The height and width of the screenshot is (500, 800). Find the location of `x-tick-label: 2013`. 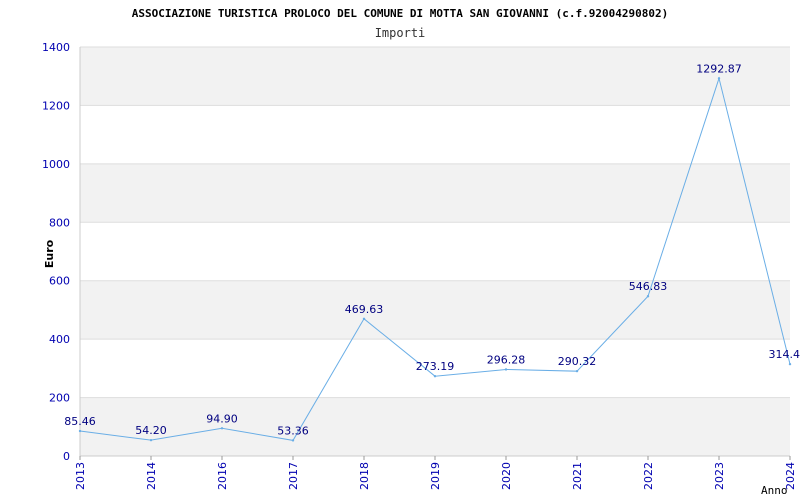

x-tick-label: 2013 is located at coordinates (80, 476).